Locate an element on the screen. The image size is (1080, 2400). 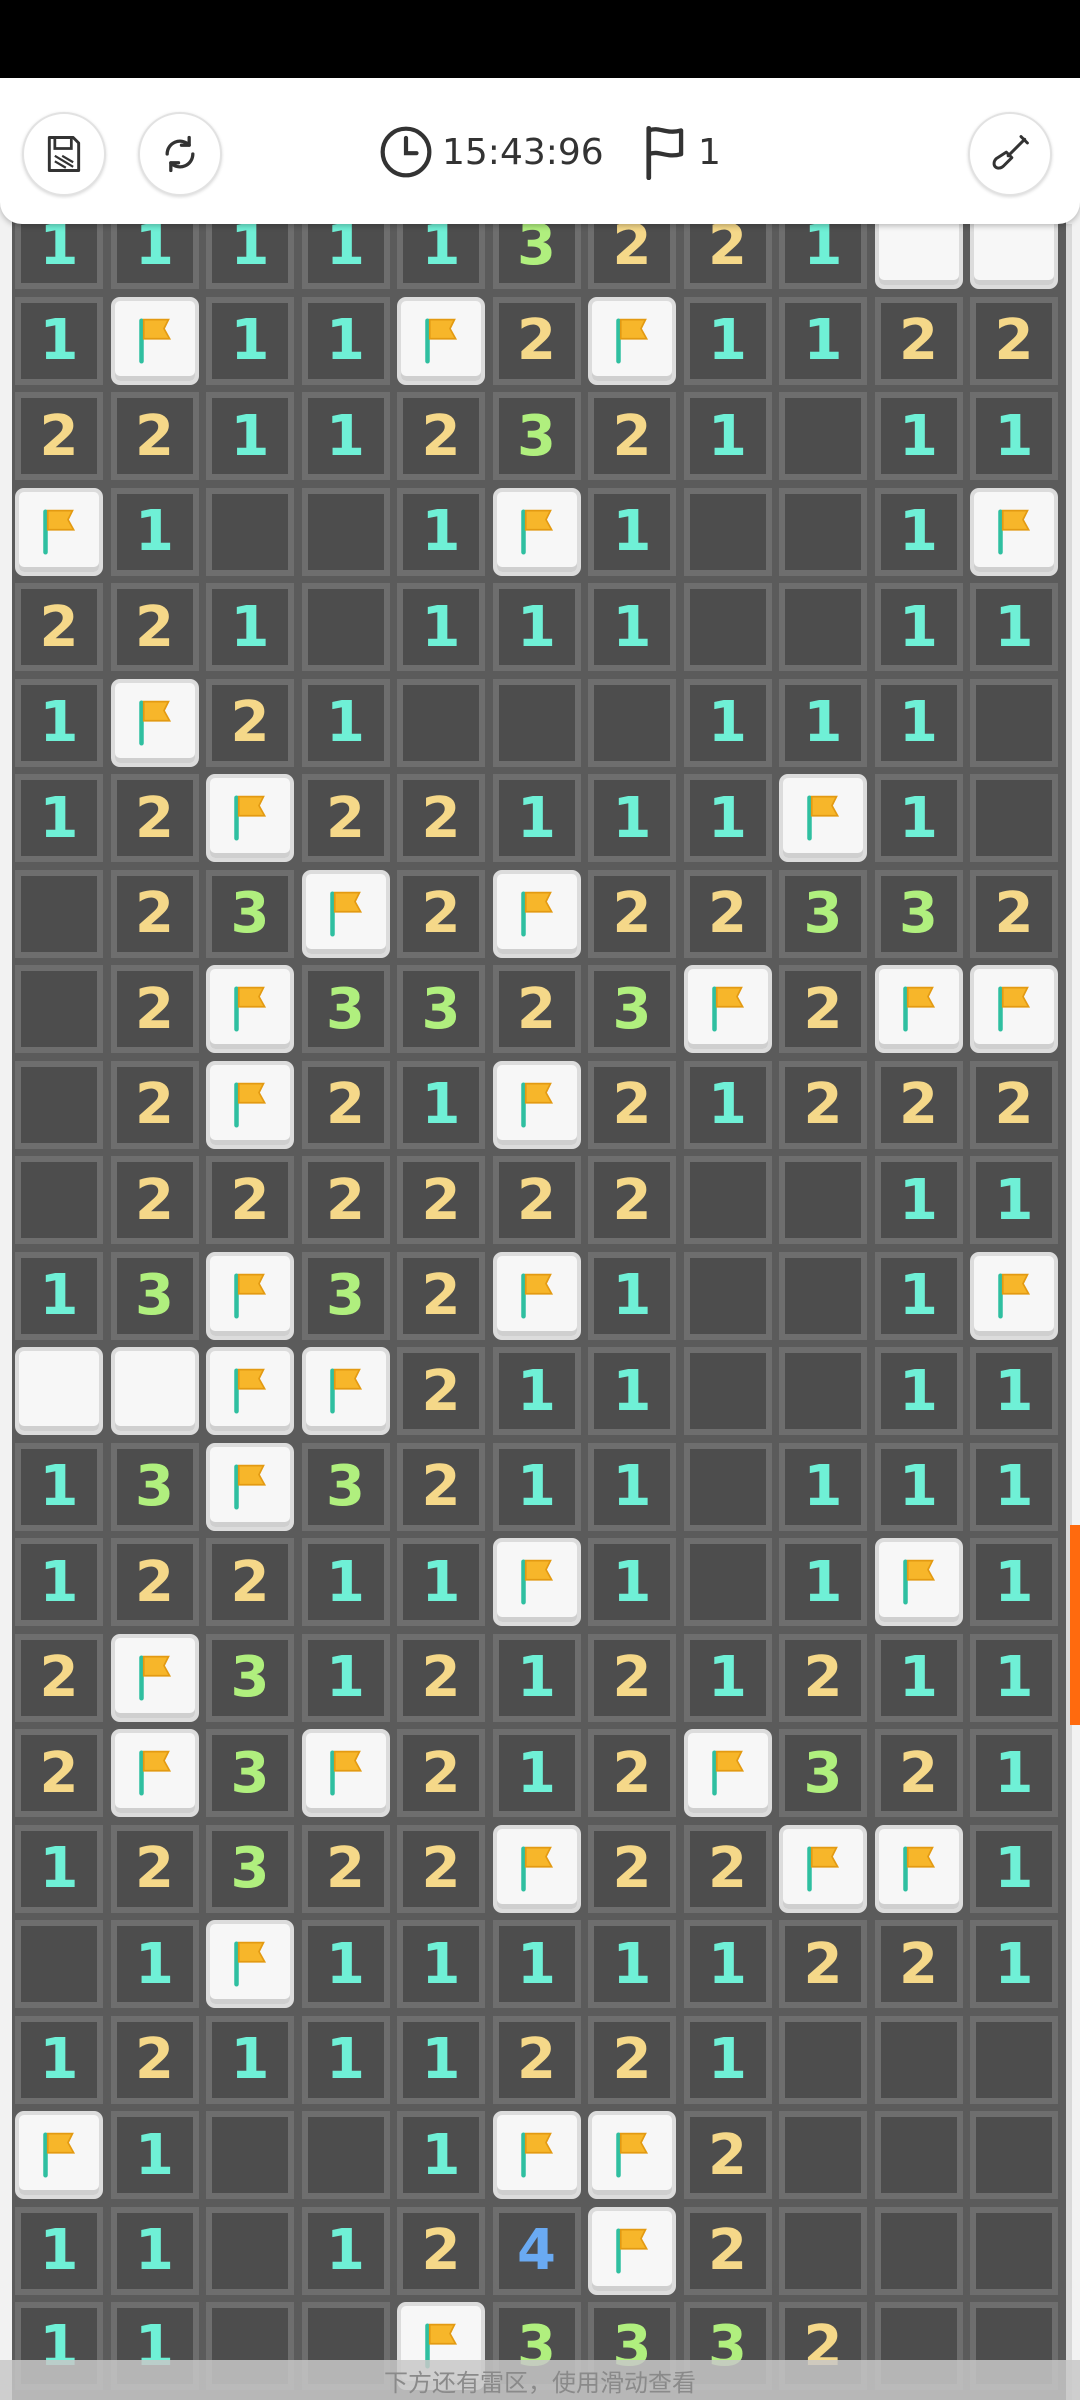
restart-button is located at coordinates (180, 154).